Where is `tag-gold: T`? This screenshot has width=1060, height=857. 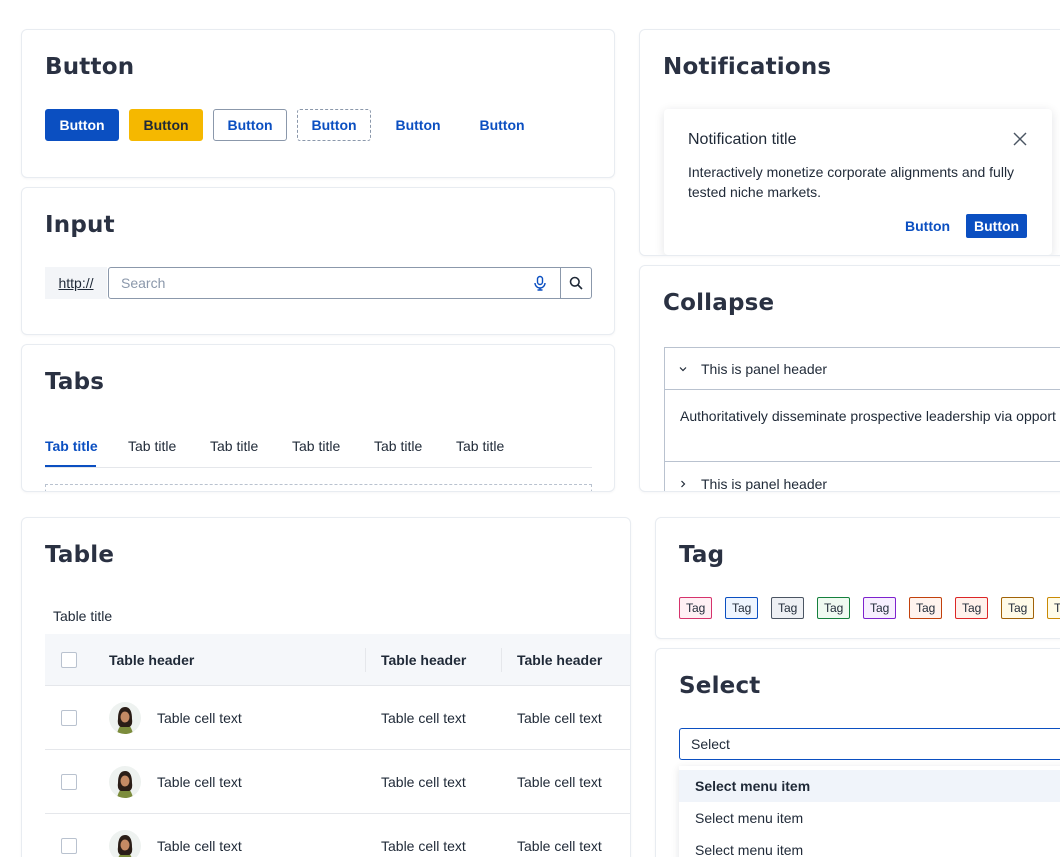
tag-gold: T is located at coordinates (1053, 608).